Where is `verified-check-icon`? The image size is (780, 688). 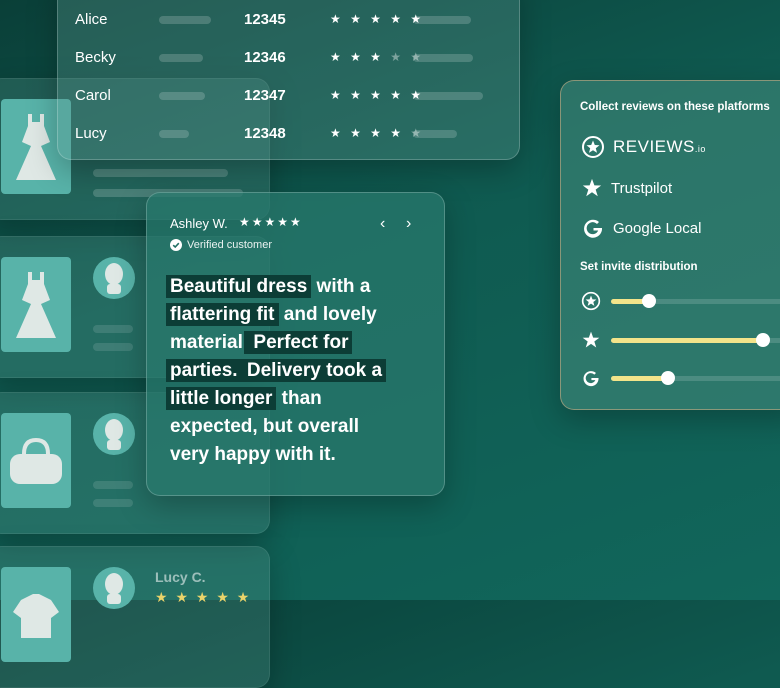
verified-check-icon is located at coordinates (176, 245).